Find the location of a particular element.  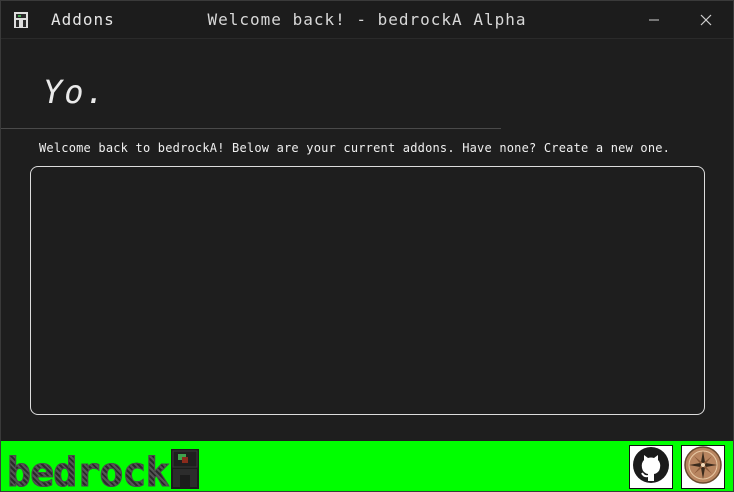

minimize-icon is located at coordinates (654, 20).